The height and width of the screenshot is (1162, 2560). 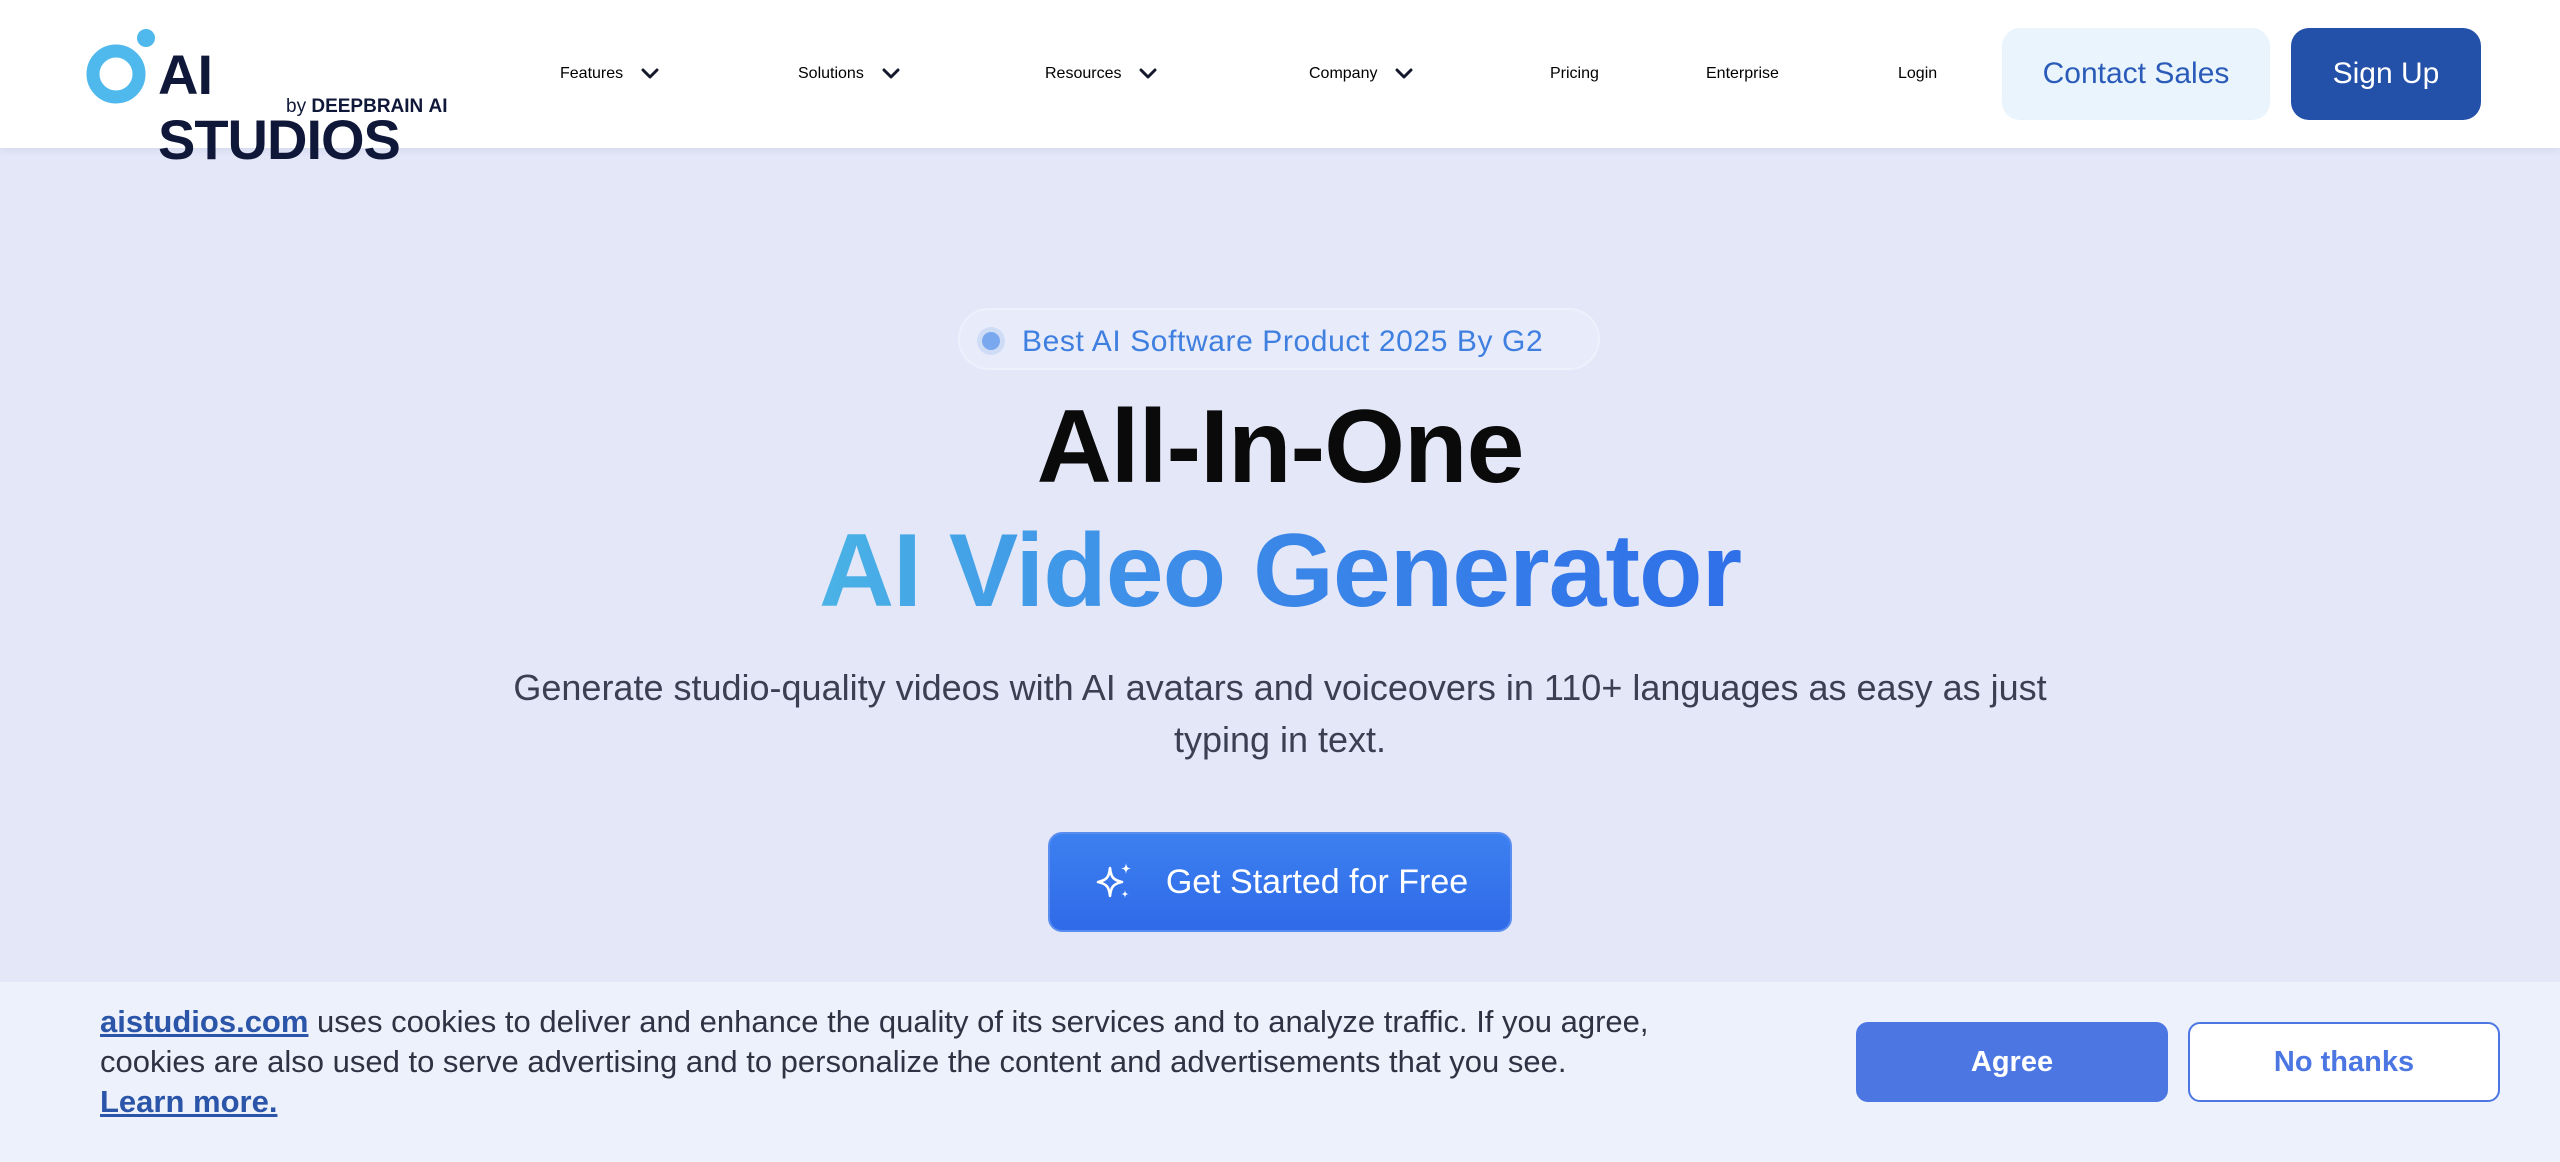 I want to click on nav-login-label: Login, so click(x=1918, y=73).